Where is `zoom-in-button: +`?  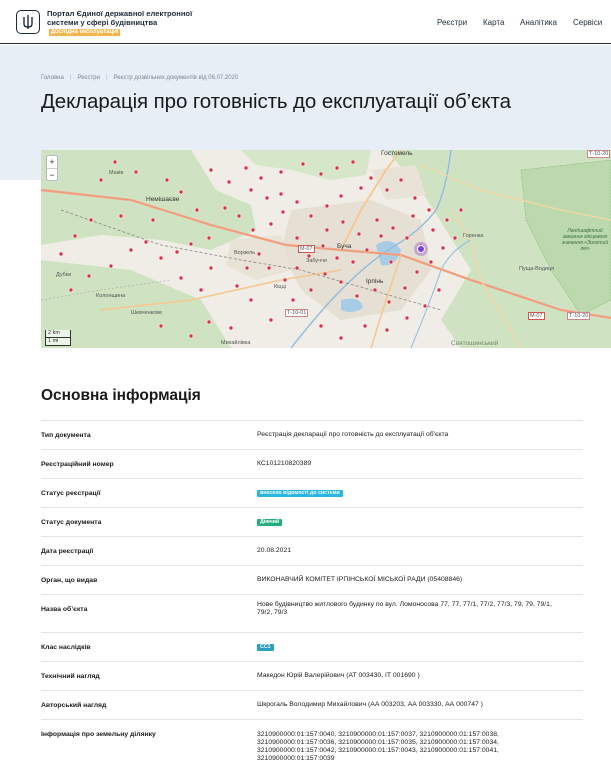
zoom-in-button: + is located at coordinates (52, 162).